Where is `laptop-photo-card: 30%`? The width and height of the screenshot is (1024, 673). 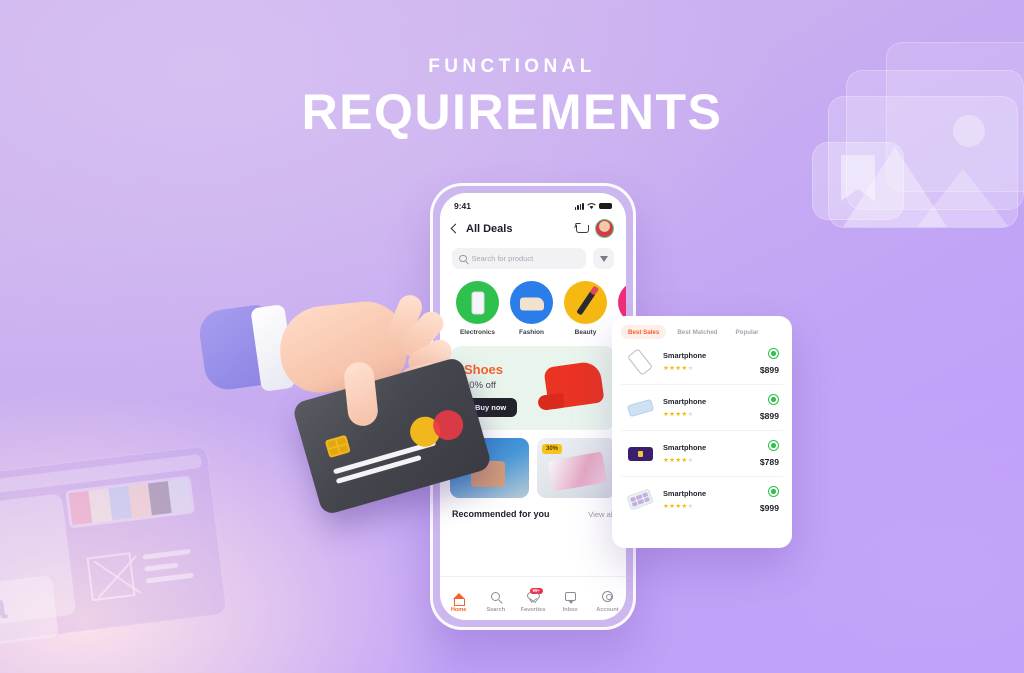 laptop-photo-card: 30% is located at coordinates (576, 468).